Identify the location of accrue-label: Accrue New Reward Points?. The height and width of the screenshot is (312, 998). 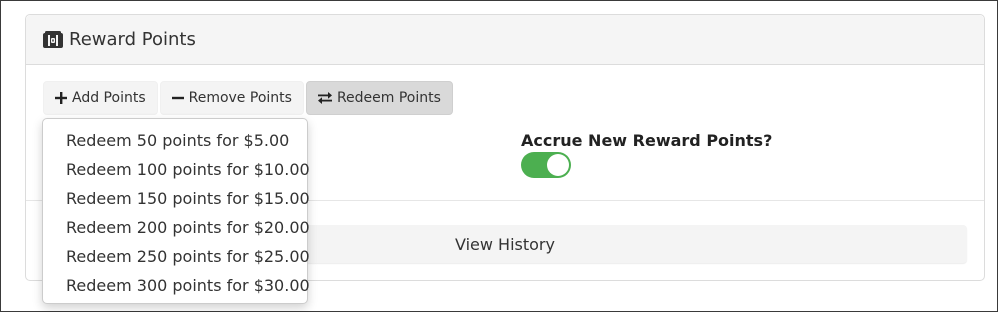
(647, 140).